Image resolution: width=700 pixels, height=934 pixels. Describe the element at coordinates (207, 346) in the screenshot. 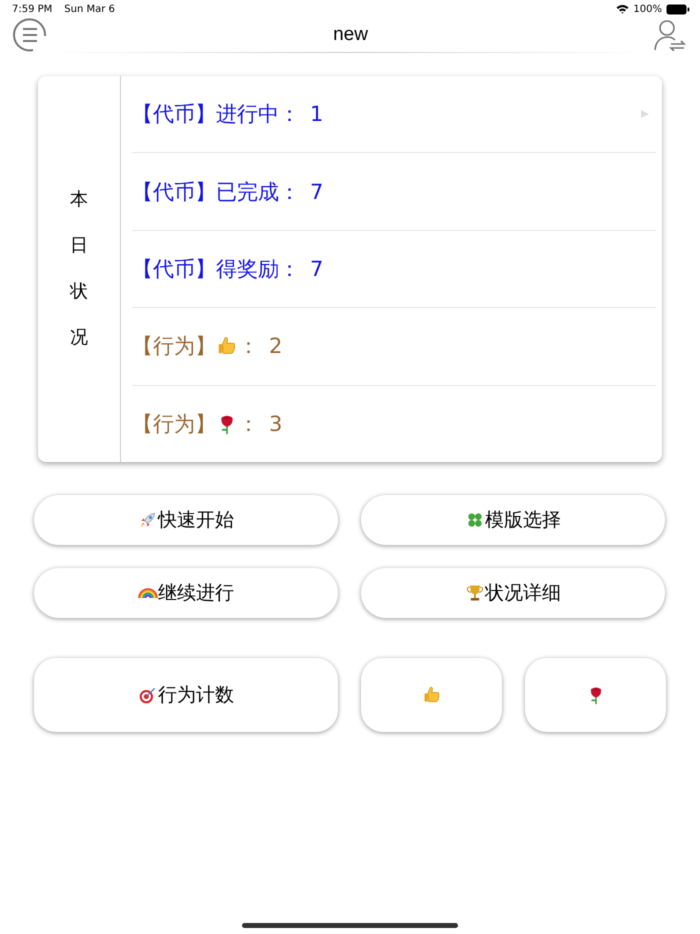

I see `summary-row-text: 【行为】 ： 2` at that location.